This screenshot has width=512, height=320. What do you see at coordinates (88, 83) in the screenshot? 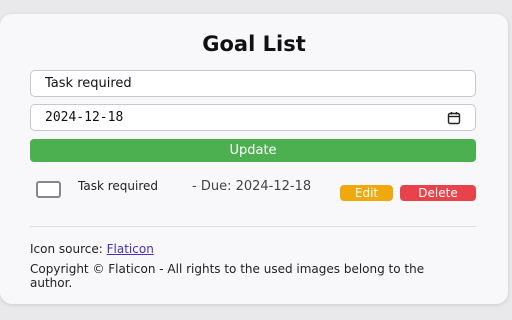
I see `task-input-value: Task required` at bounding box center [88, 83].